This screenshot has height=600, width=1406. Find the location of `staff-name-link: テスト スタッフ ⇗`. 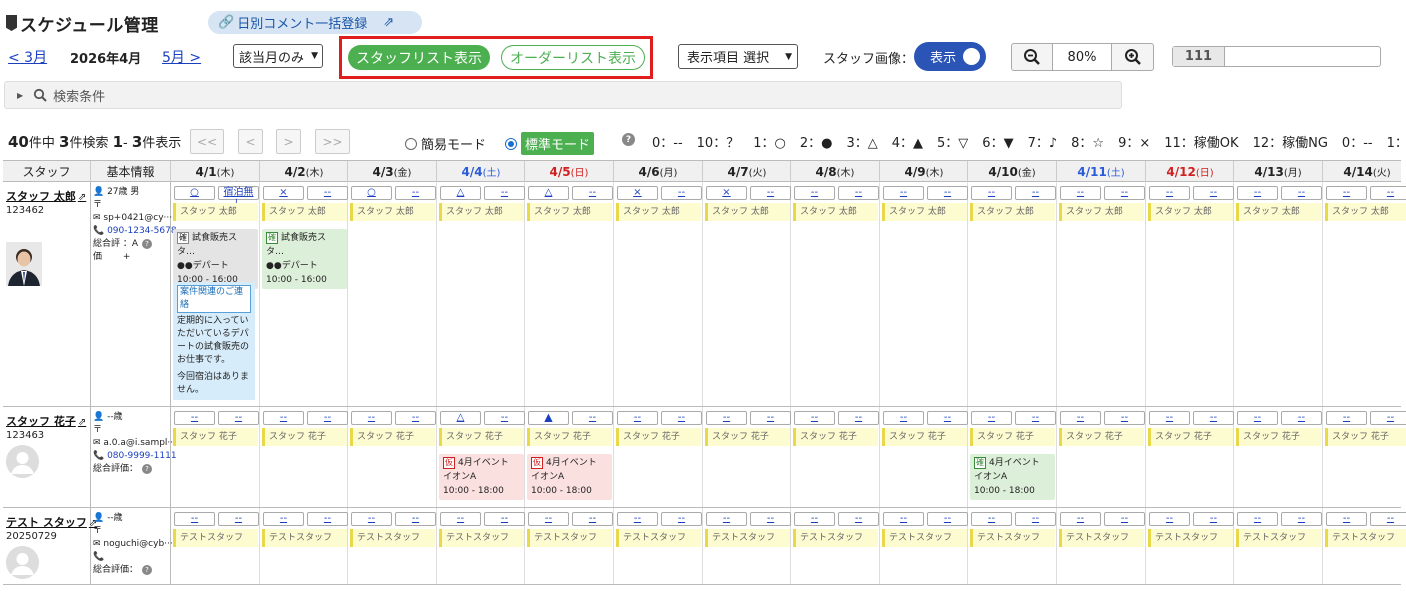

staff-name-link: テスト スタッフ ⇗ is located at coordinates (51, 522).